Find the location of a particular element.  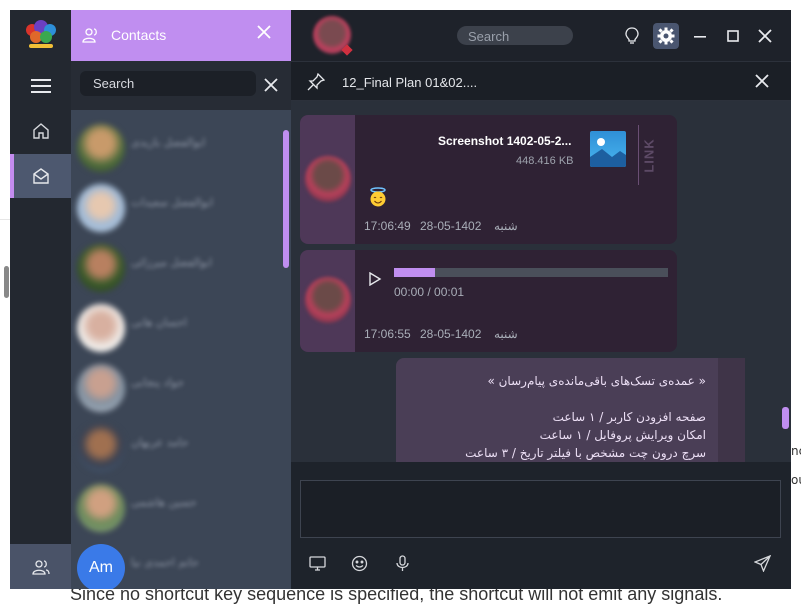

menu-icon is located at coordinates (40, 86).